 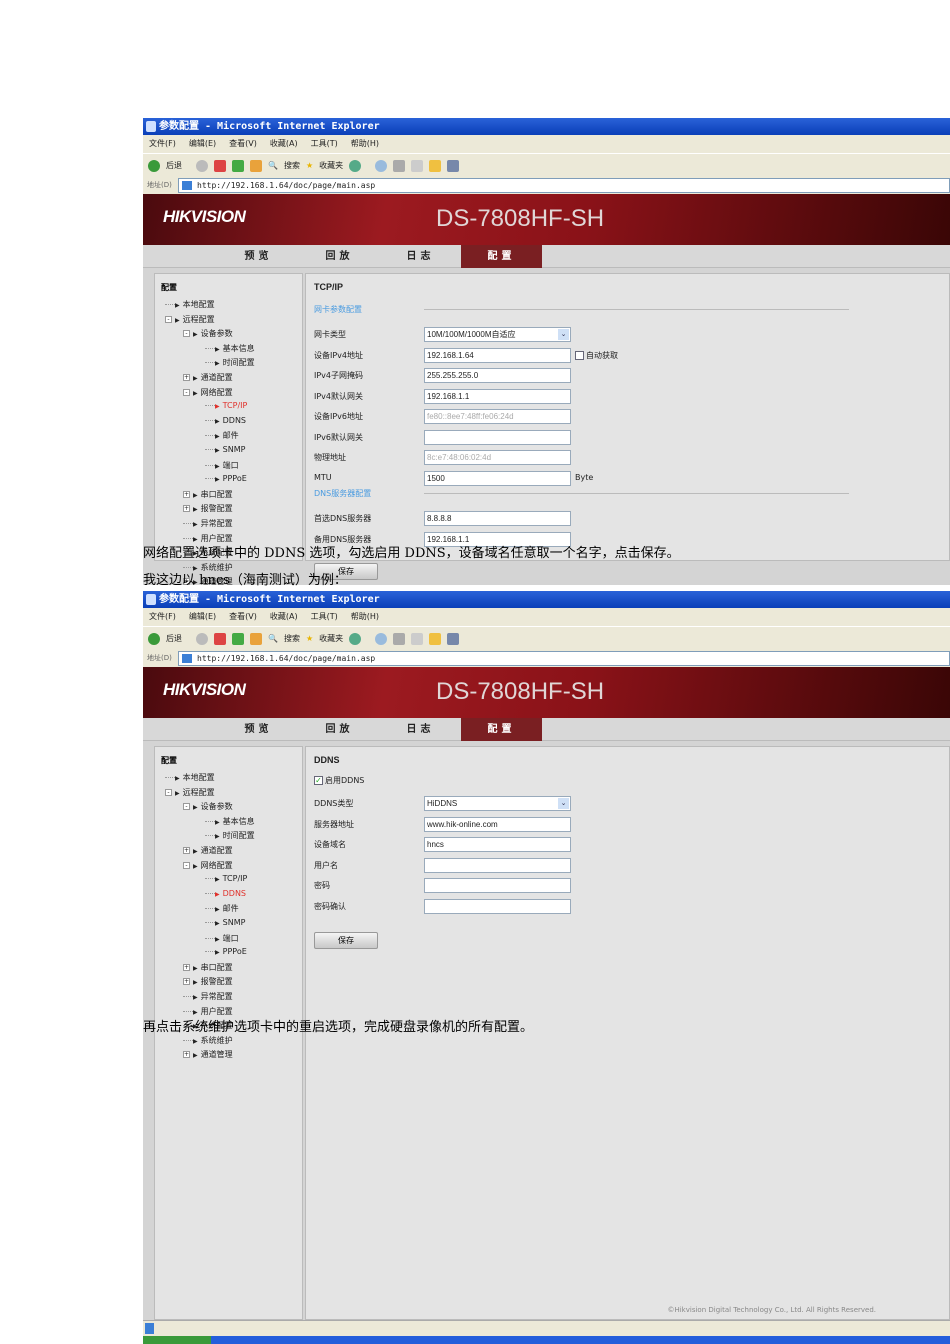 I want to click on text-field: 192.168.1.1, so click(x=497, y=396).